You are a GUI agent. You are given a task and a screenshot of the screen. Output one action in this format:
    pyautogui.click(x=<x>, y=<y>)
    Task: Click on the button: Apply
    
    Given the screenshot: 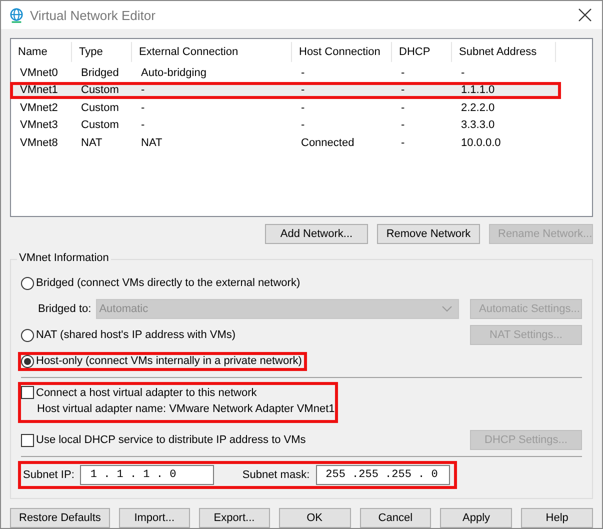 What is the action you would take?
    pyautogui.click(x=476, y=518)
    